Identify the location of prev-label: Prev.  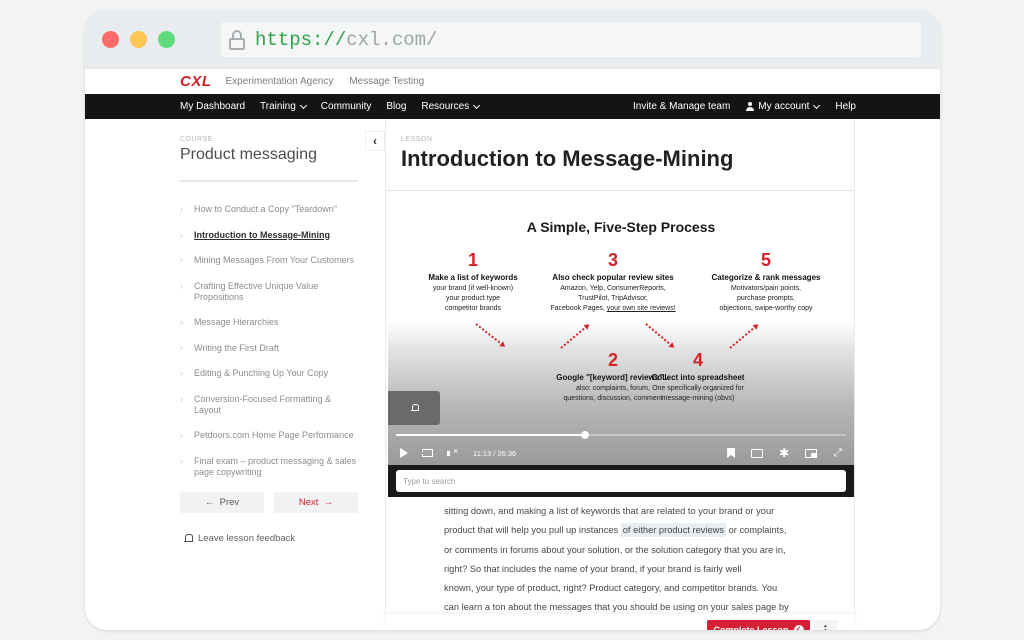
(229, 502).